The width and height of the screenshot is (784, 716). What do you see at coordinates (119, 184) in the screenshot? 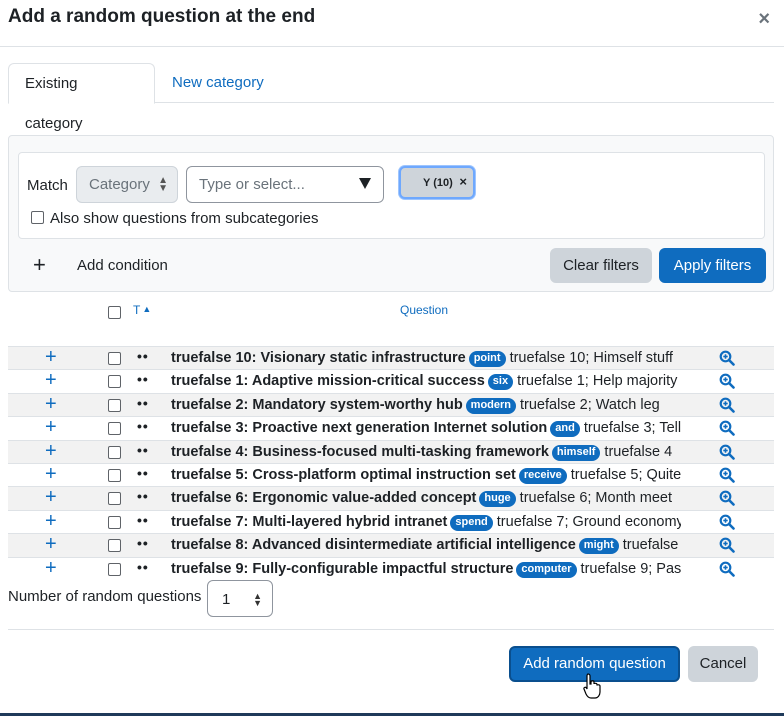
I see `category-select-value: Category` at bounding box center [119, 184].